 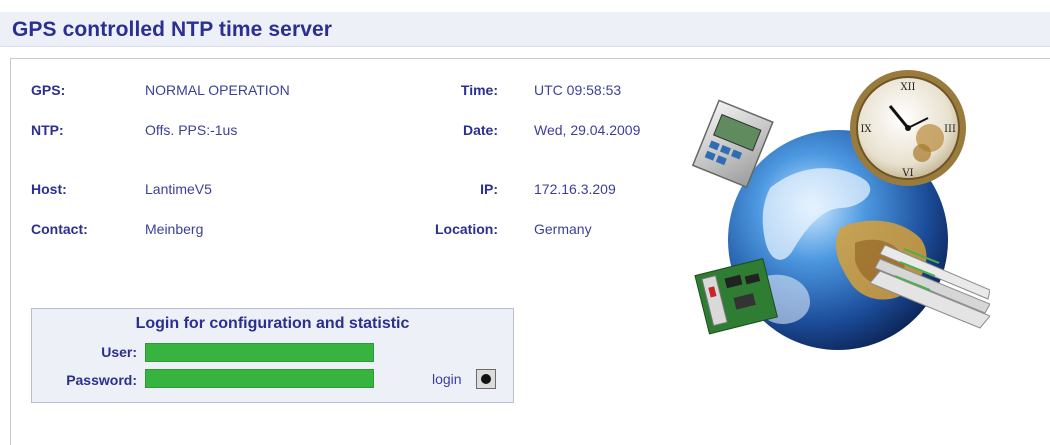 I want to click on ip-label: IP:, so click(x=489, y=189).